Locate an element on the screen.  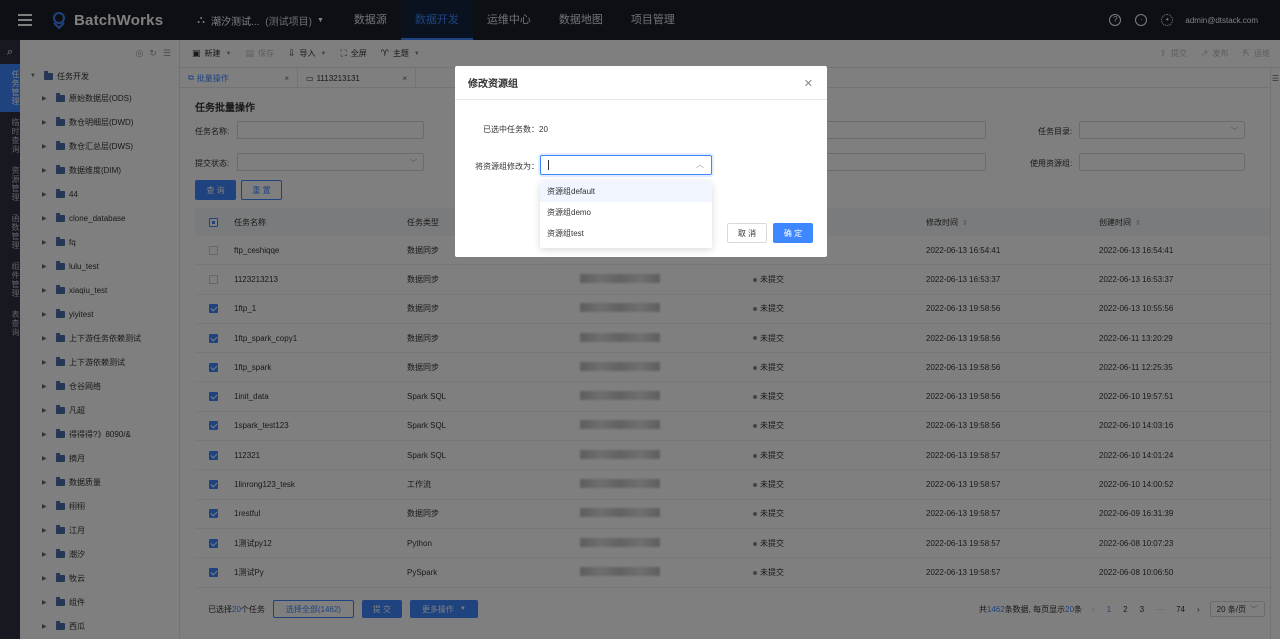
chevron-up-icon: ︿ is located at coordinates (700, 164).